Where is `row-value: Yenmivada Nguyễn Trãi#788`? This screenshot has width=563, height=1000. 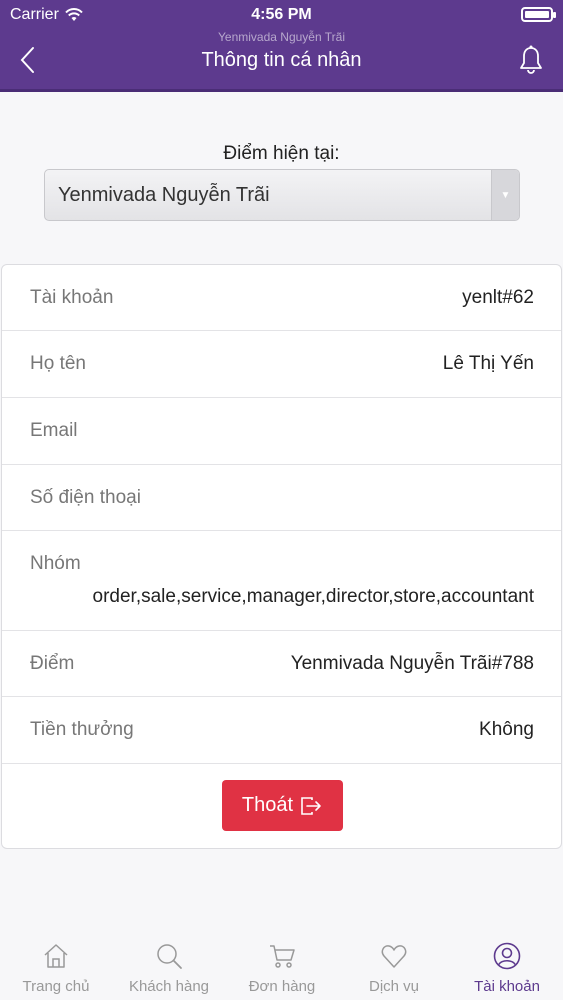 row-value: Yenmivada Nguyễn Trãi#788 is located at coordinates (412, 663).